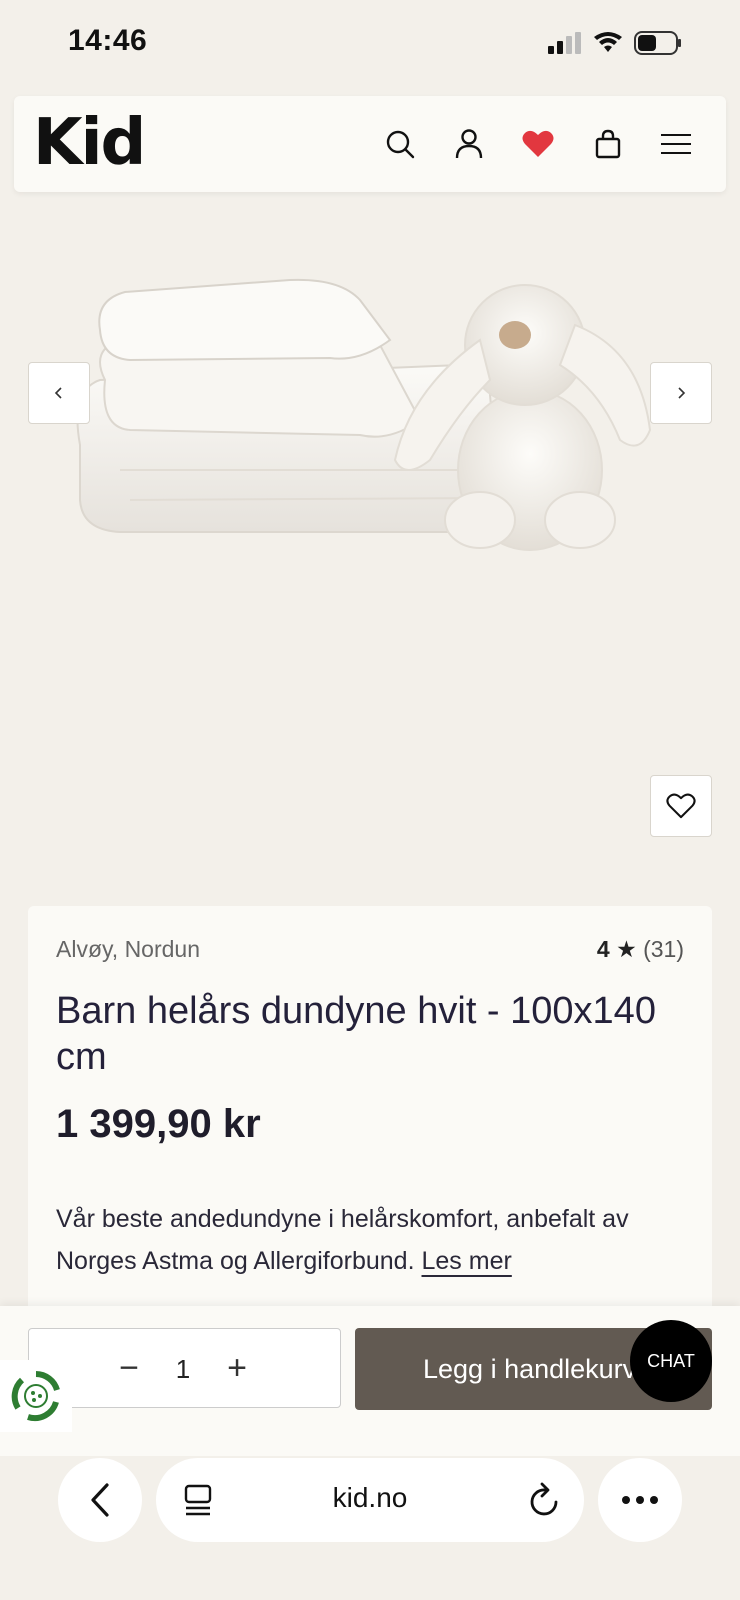 The height and width of the screenshot is (1600, 740). I want to click on product-price: 1 399,90 kr, so click(158, 1124).